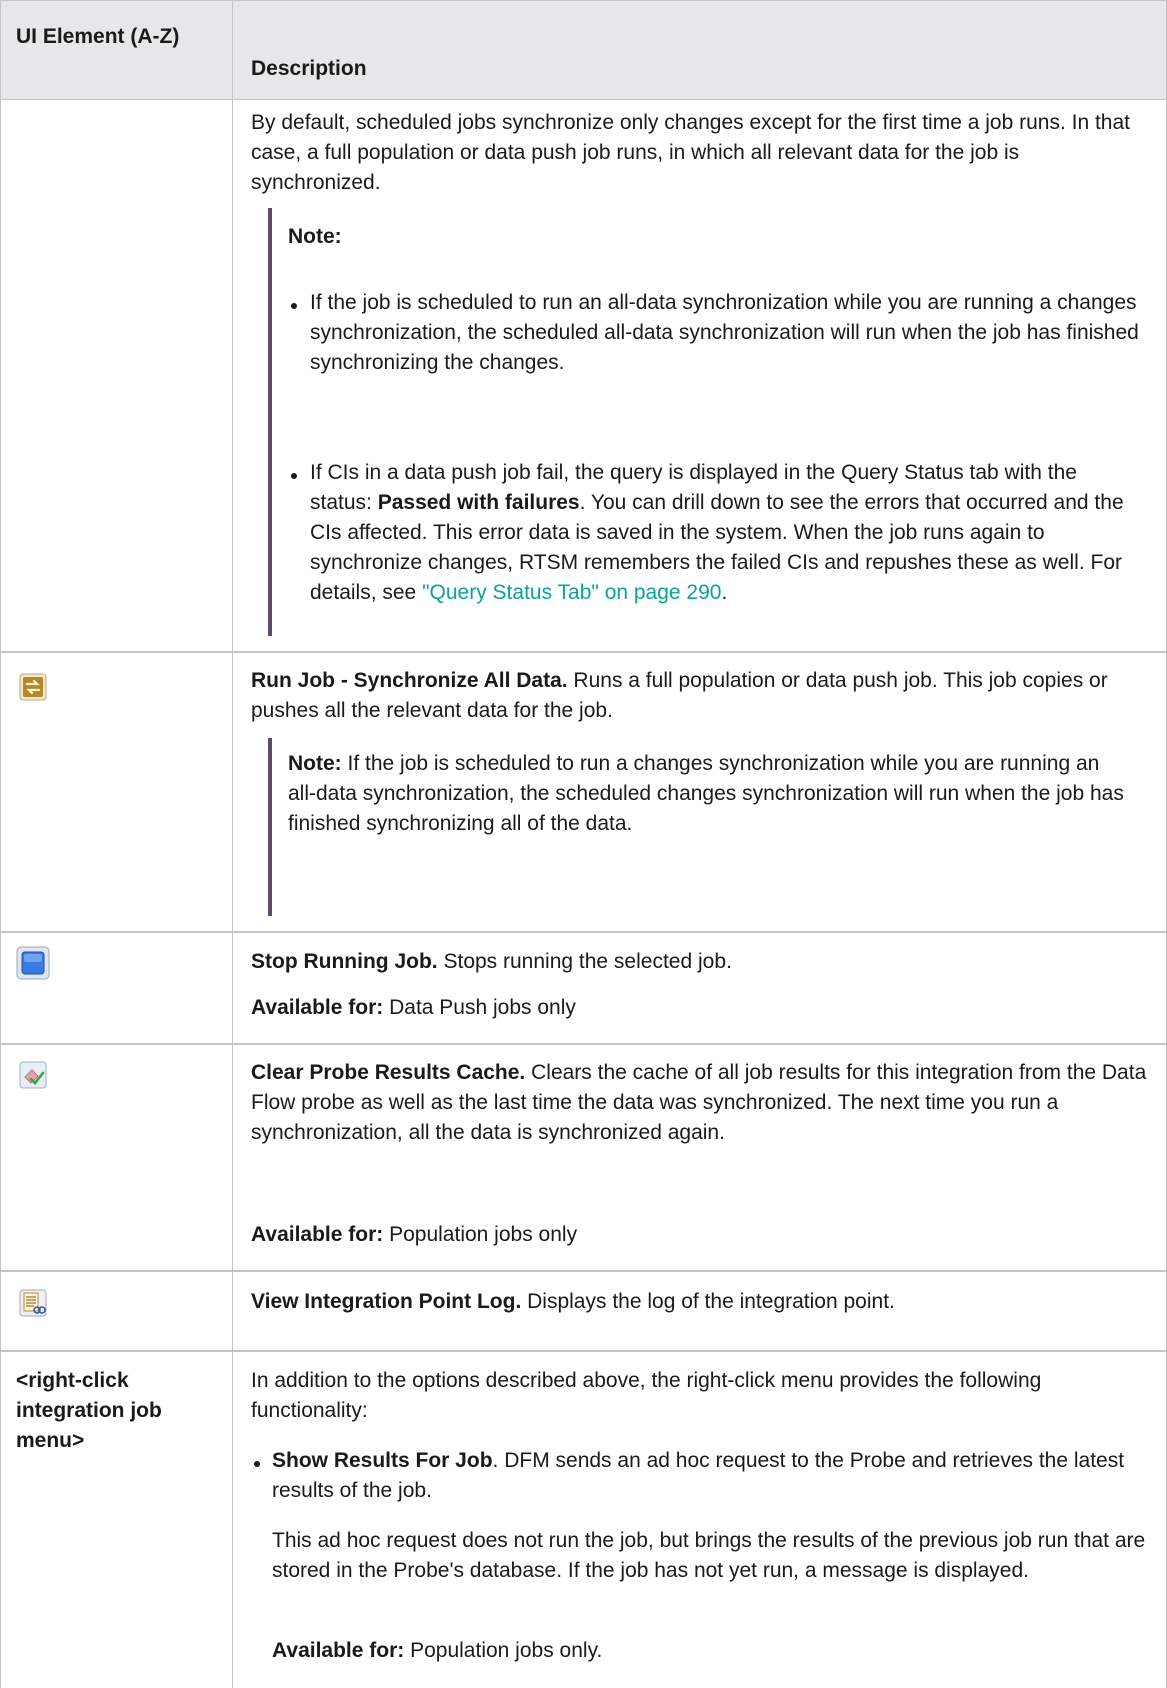 The height and width of the screenshot is (1688, 1167). Describe the element at coordinates (33, 689) in the screenshot. I see `sync-all-icon` at that location.